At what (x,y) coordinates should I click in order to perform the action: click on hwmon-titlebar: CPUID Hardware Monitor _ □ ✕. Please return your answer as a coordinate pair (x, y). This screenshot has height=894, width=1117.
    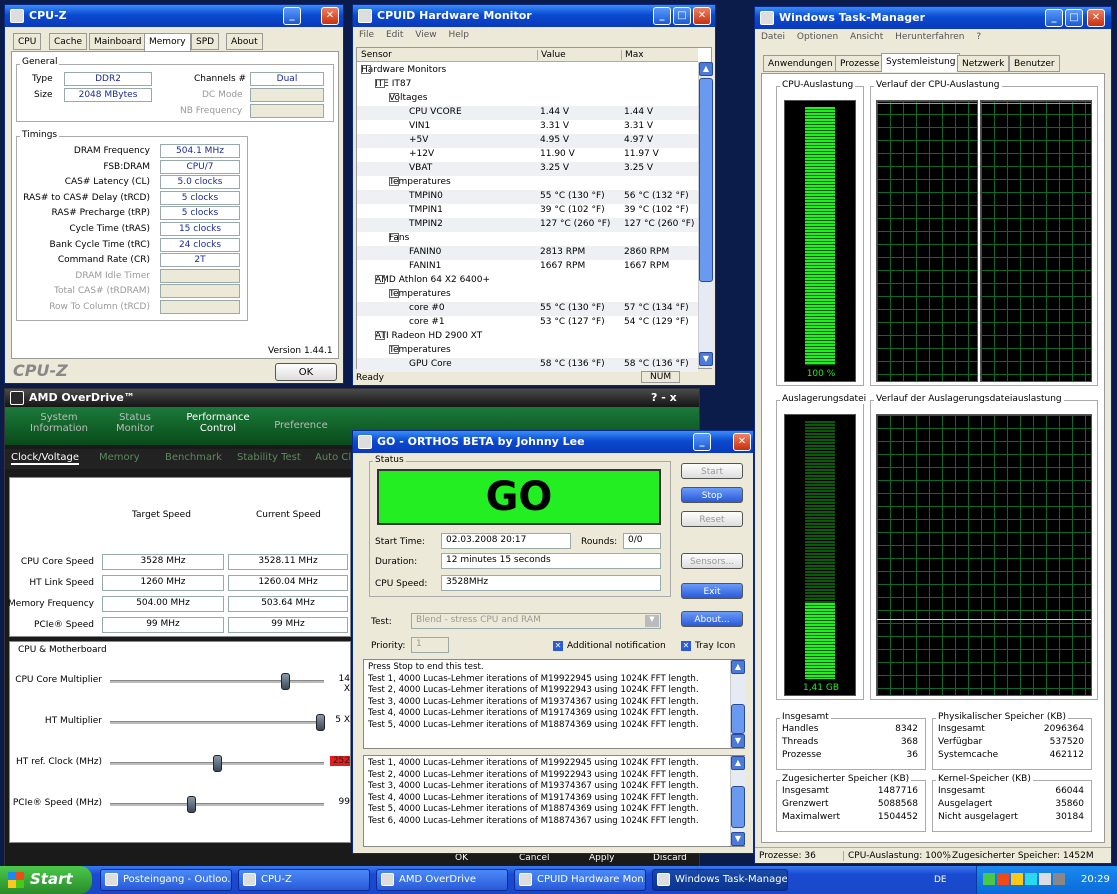
    Looking at the image, I should click on (534, 16).